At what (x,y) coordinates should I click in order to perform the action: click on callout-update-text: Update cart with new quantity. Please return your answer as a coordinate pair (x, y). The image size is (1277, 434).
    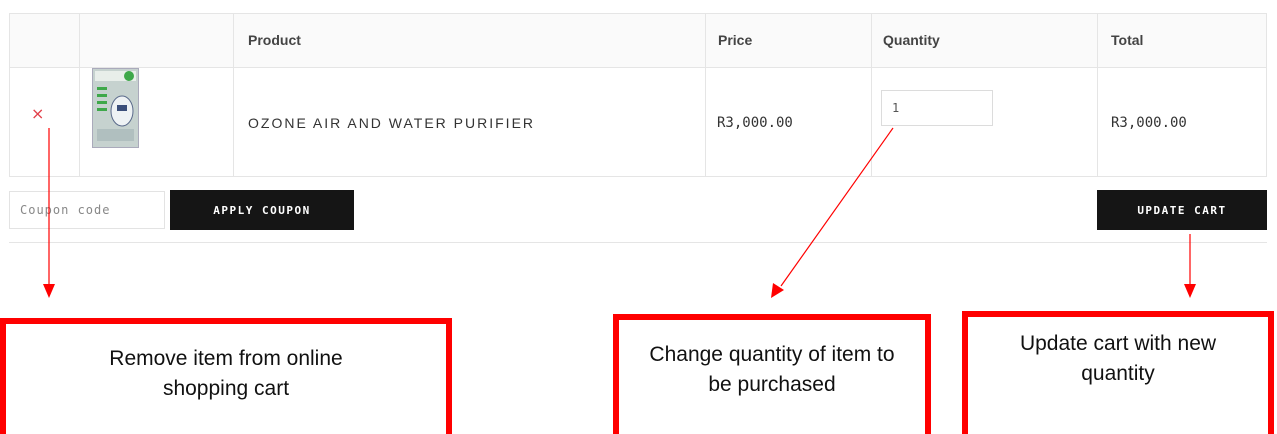
    Looking at the image, I should click on (1118, 358).